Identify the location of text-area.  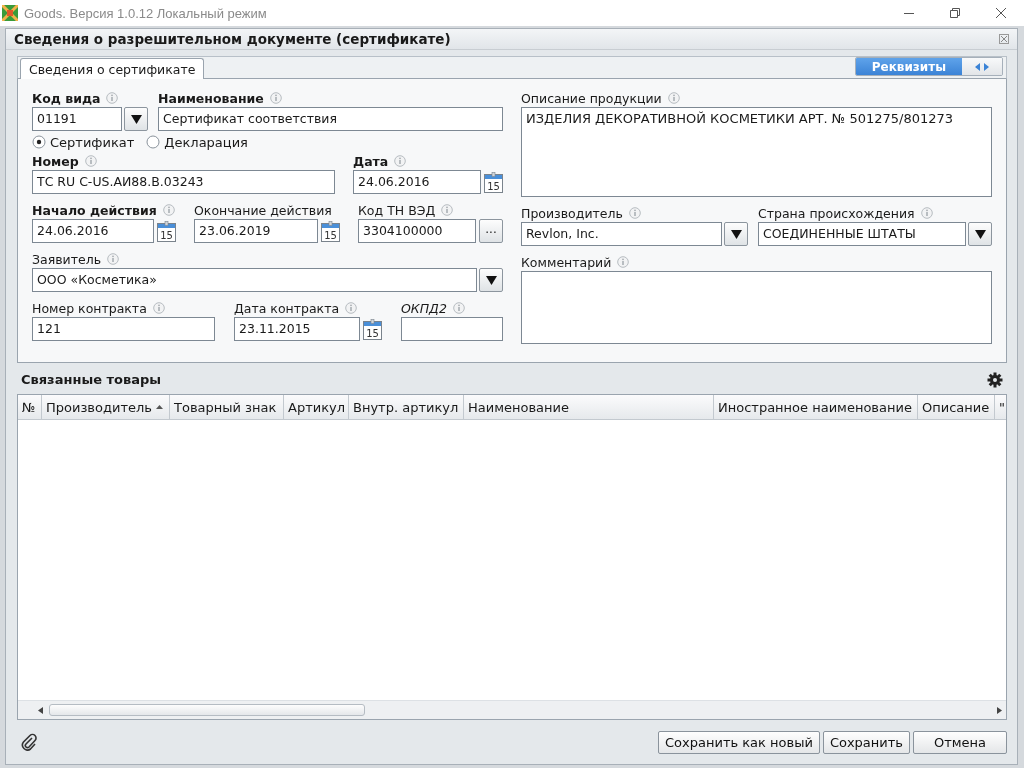
(756, 307).